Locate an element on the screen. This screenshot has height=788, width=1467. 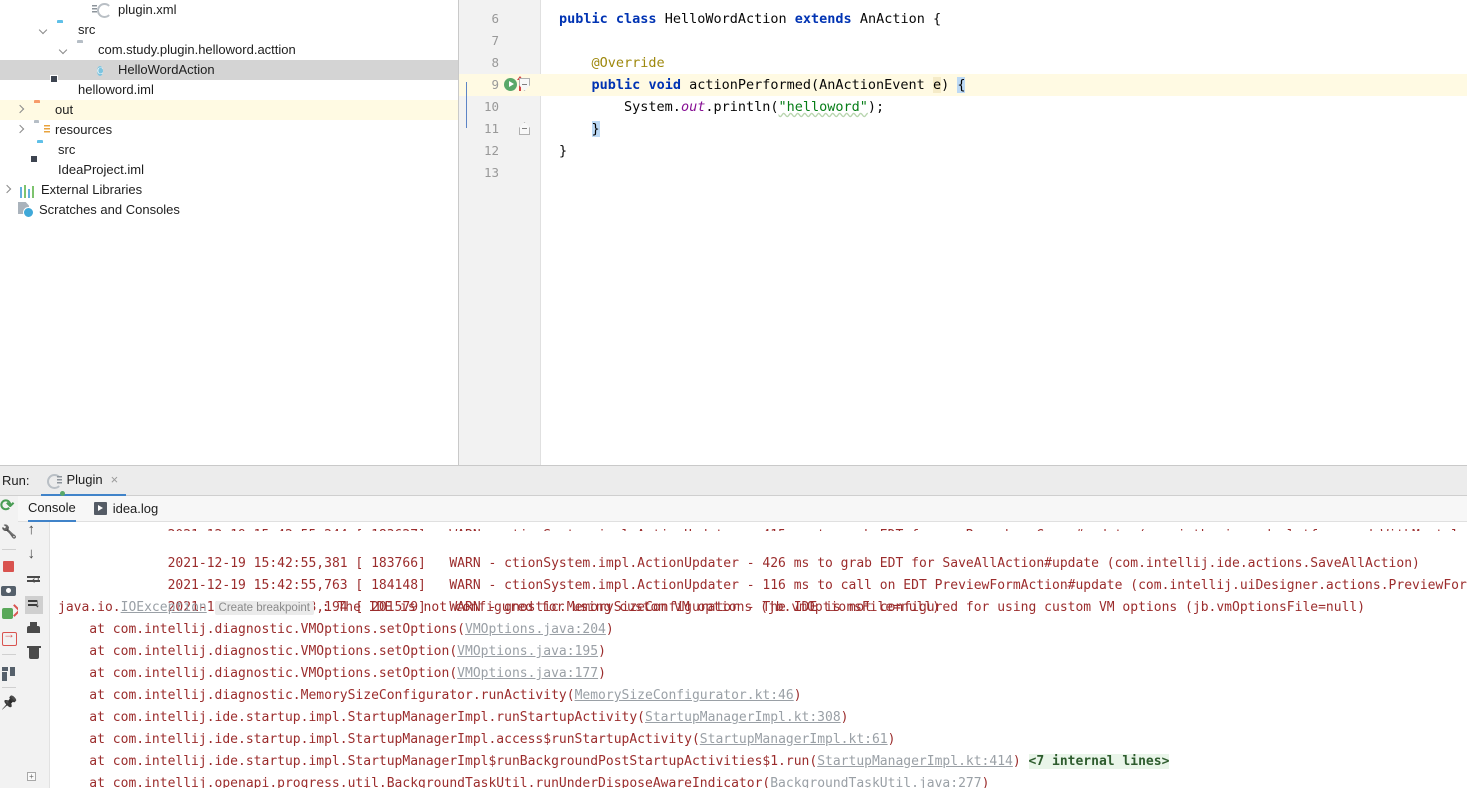
run-tab-plugin: Plugin × is located at coordinates (84, 481).